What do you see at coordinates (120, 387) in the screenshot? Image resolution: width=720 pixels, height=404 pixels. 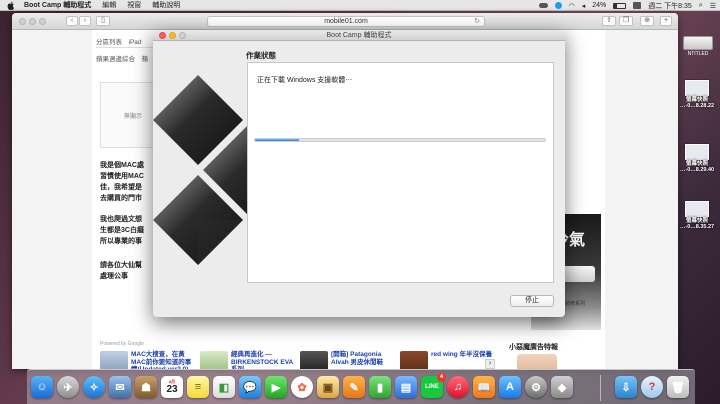 I see `mail-icon: ✉` at bounding box center [120, 387].